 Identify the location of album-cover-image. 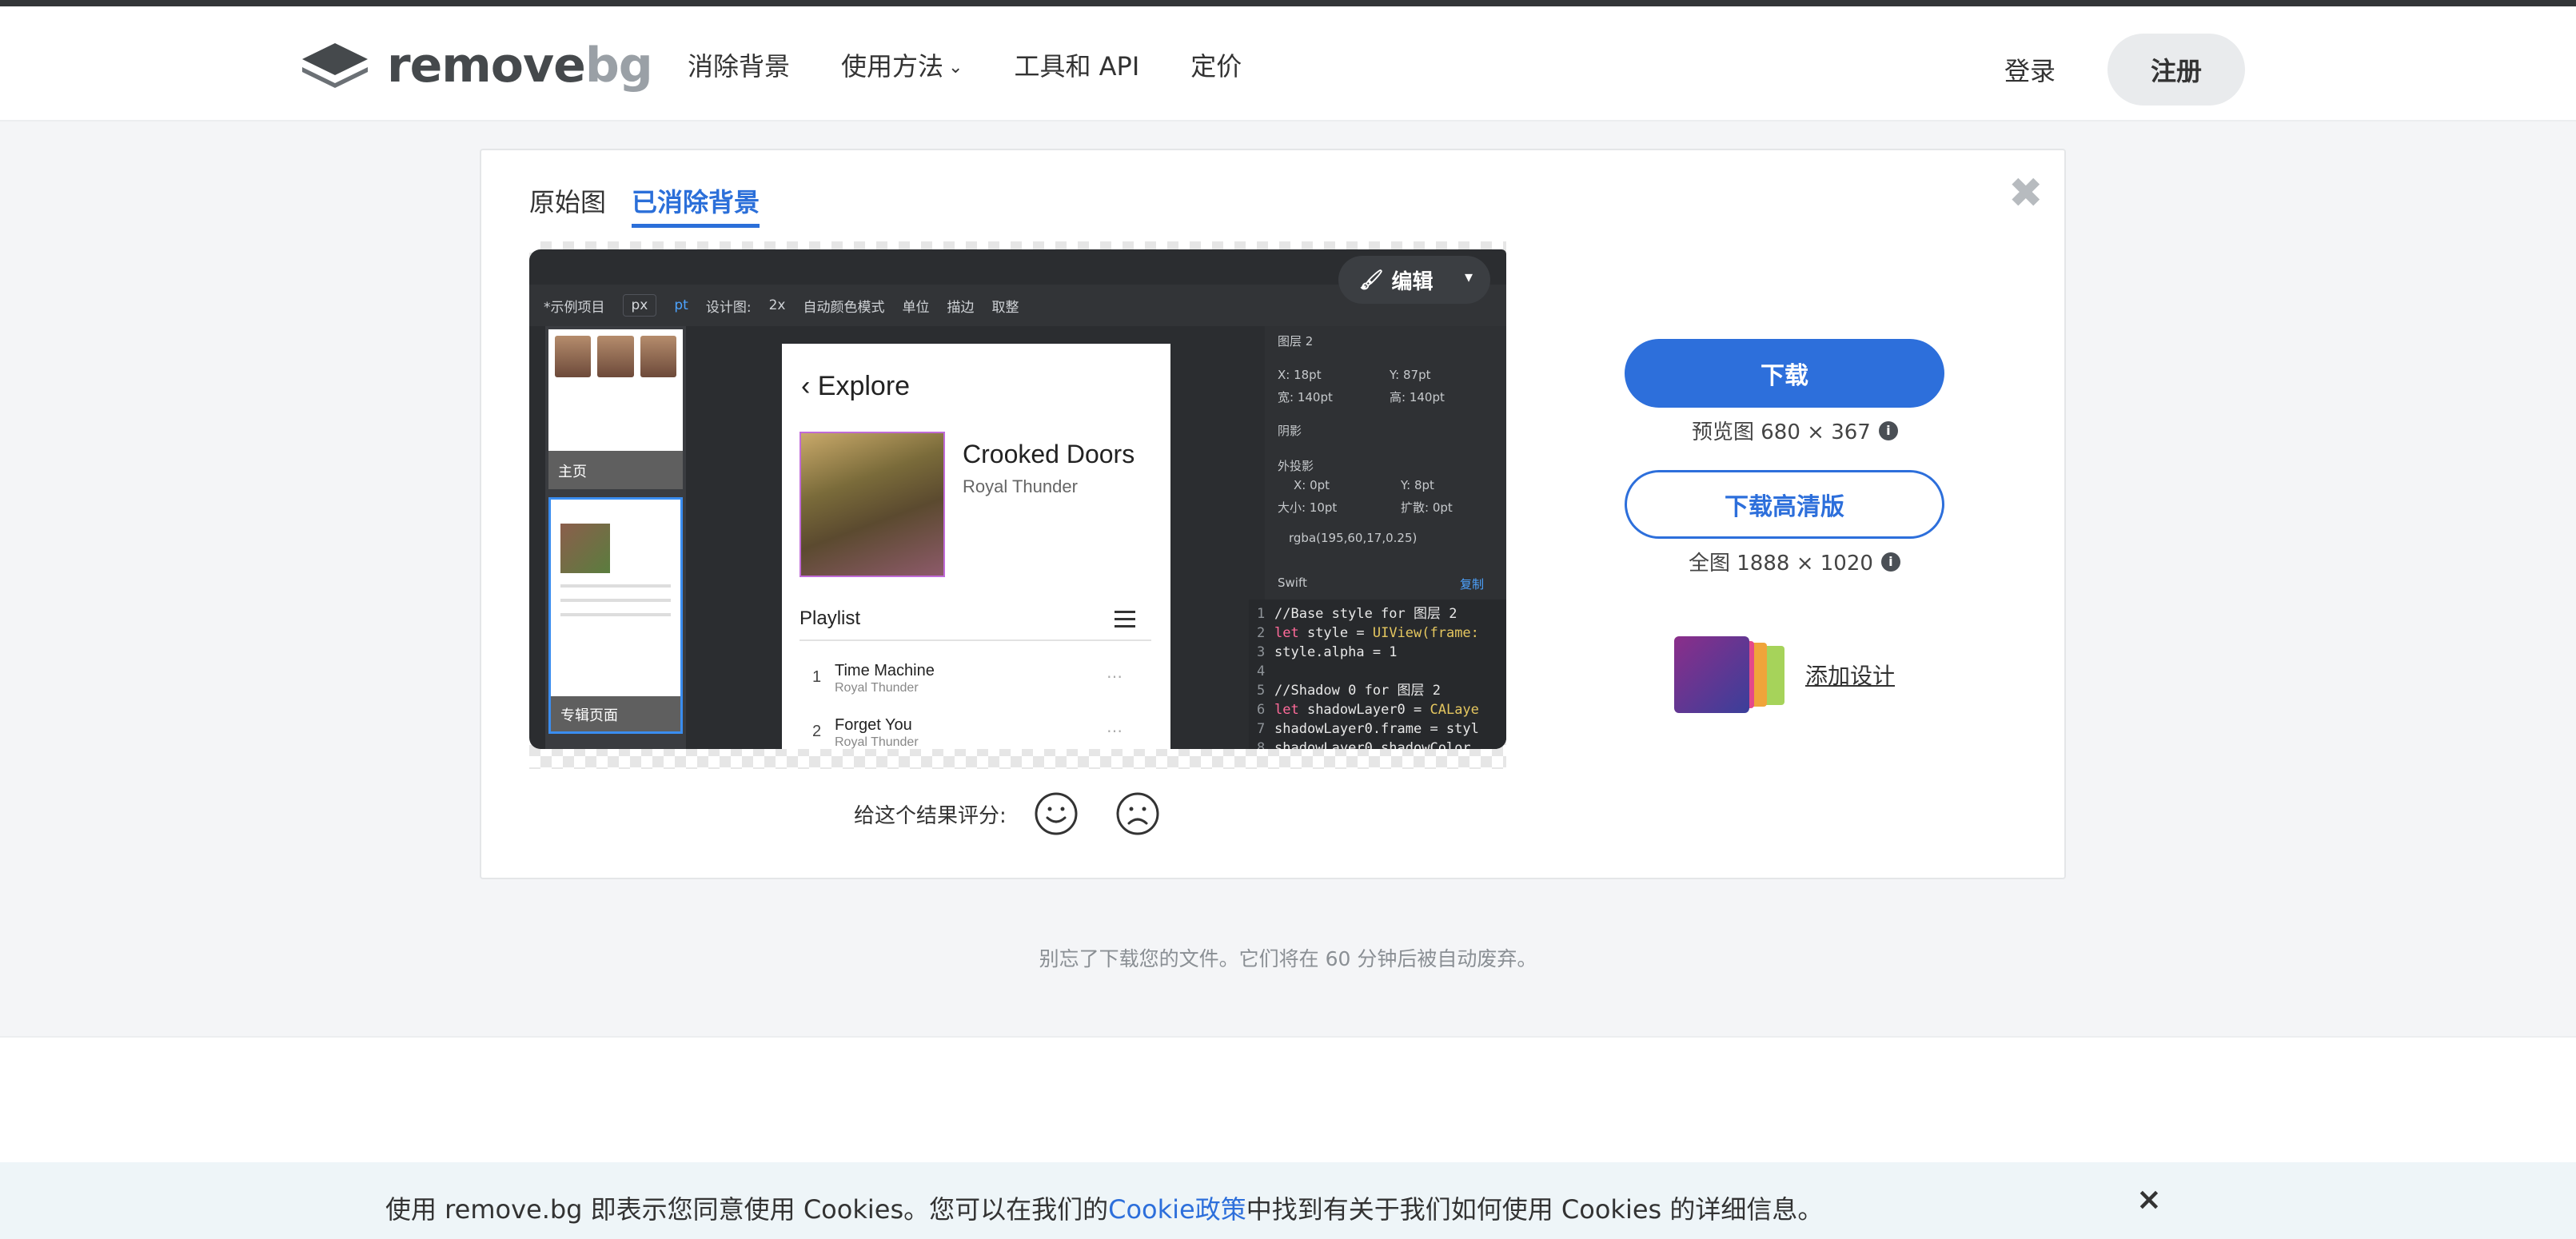
(873, 504).